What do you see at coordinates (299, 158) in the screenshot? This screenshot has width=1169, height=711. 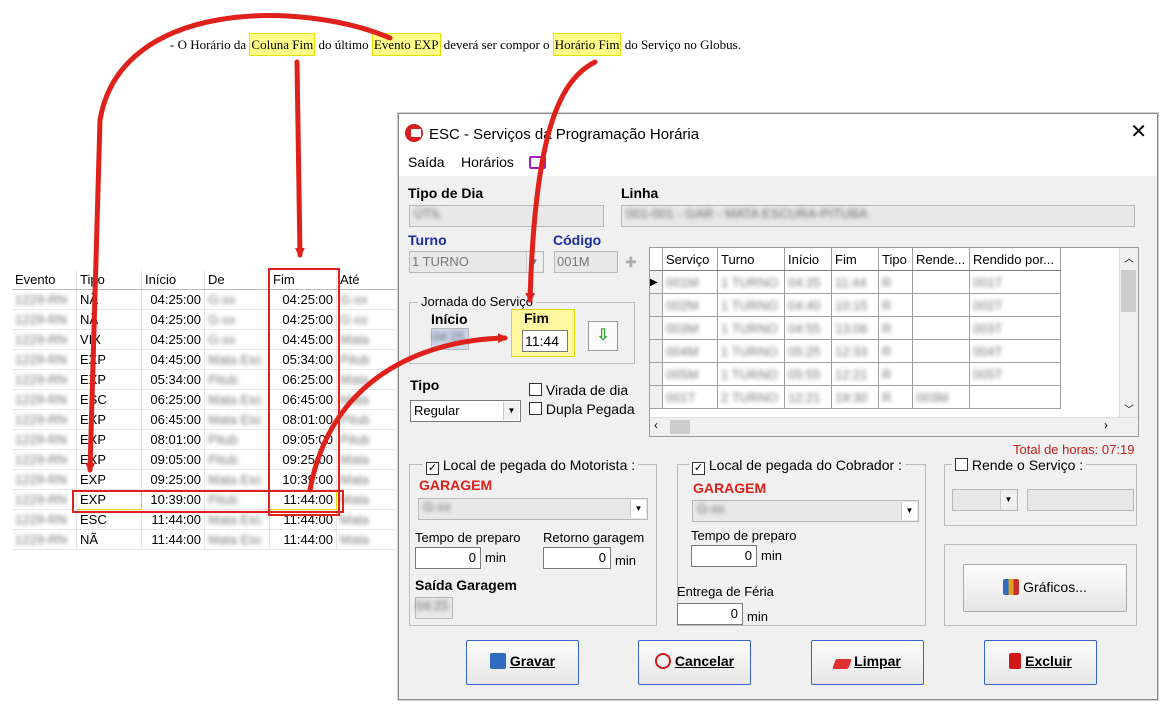 I see `arrow-coluna-fim-to-column` at bounding box center [299, 158].